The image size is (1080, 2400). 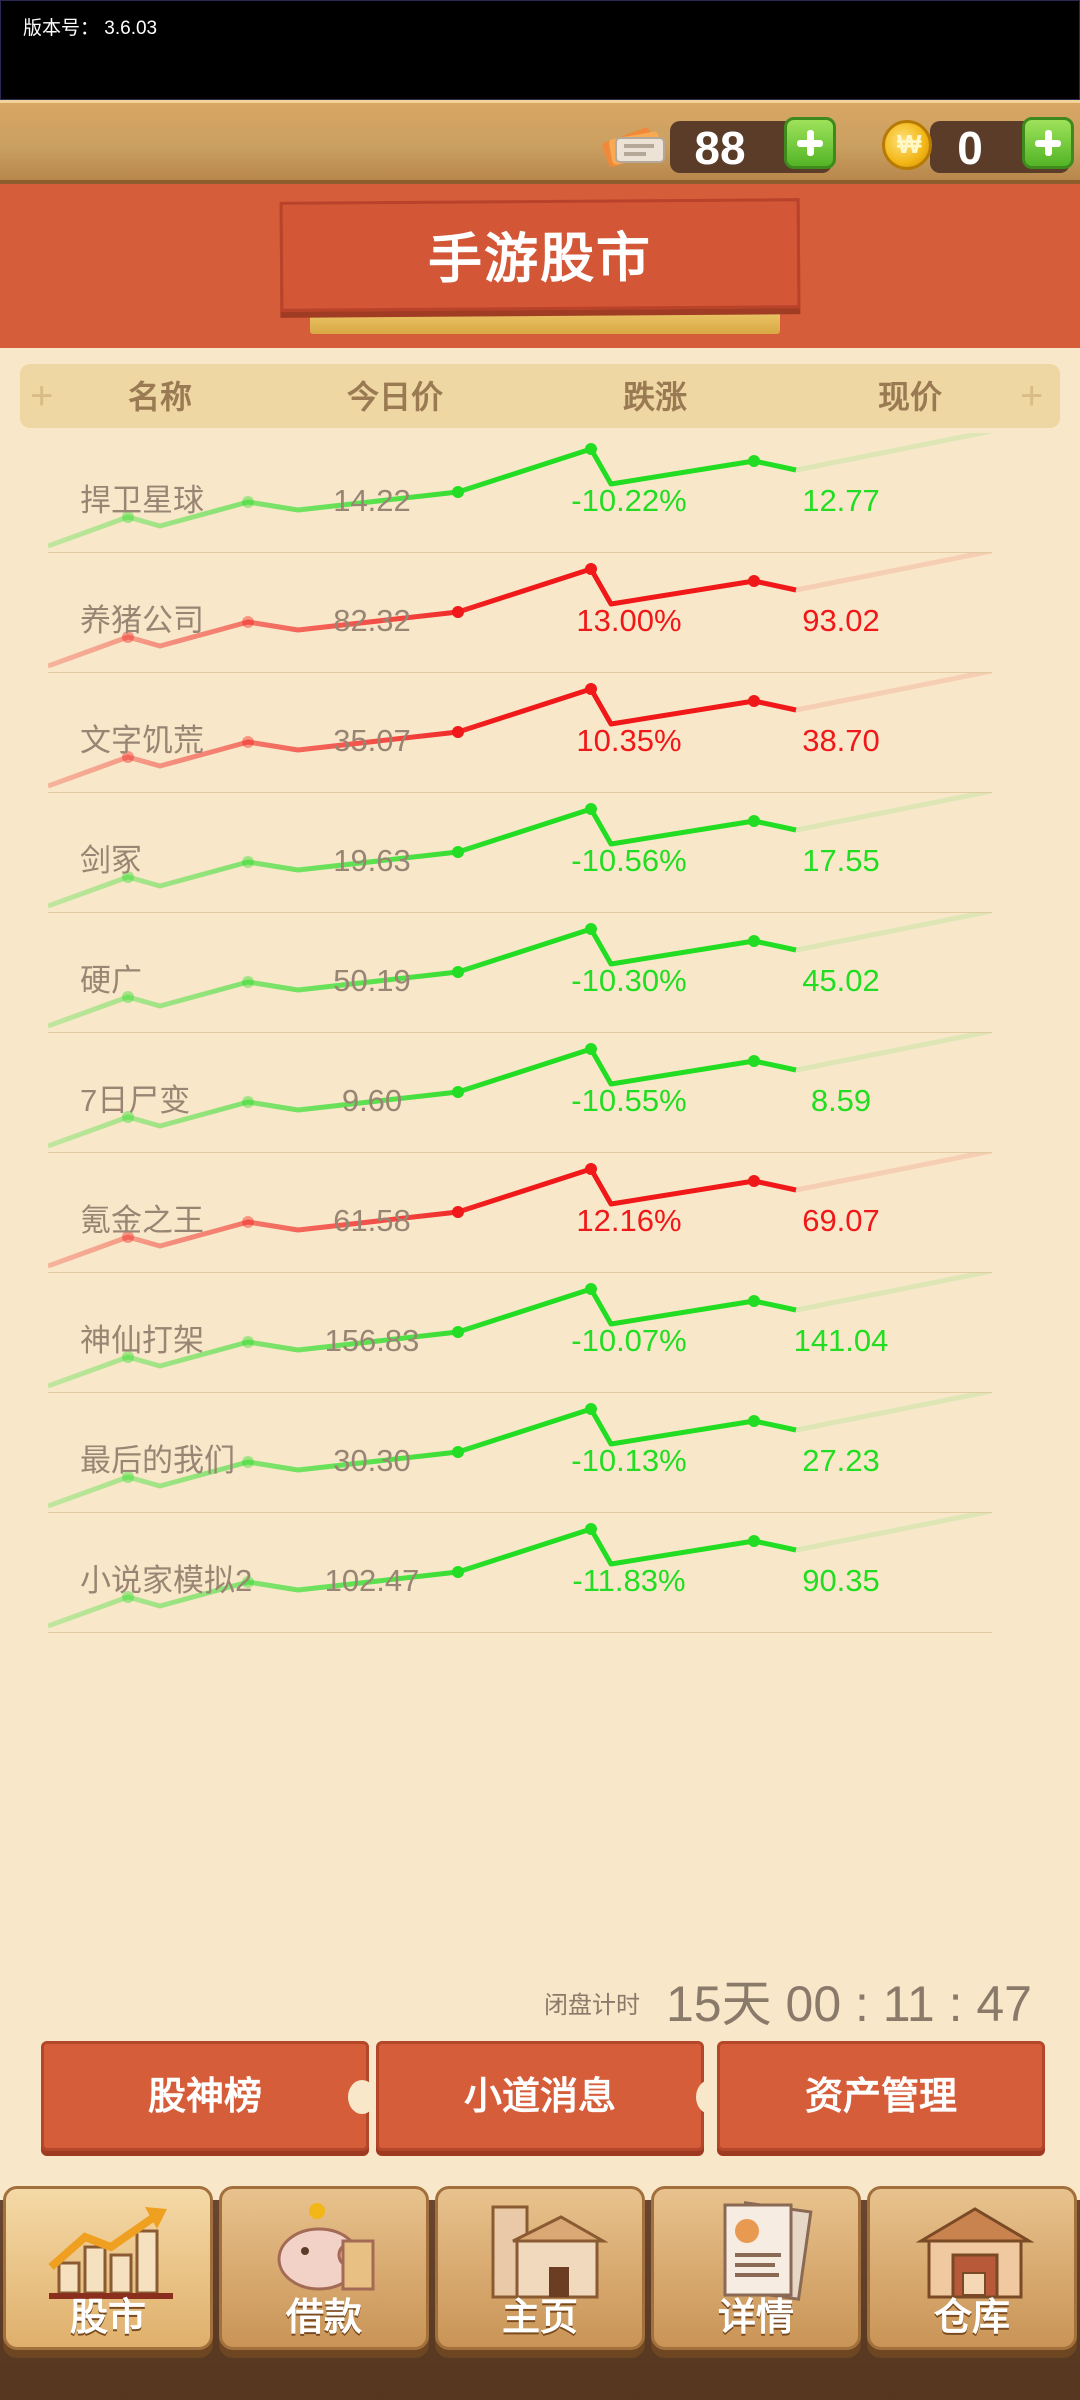 I want to click on nav-item-warehouse: 仓库, so click(x=972, y=2268).